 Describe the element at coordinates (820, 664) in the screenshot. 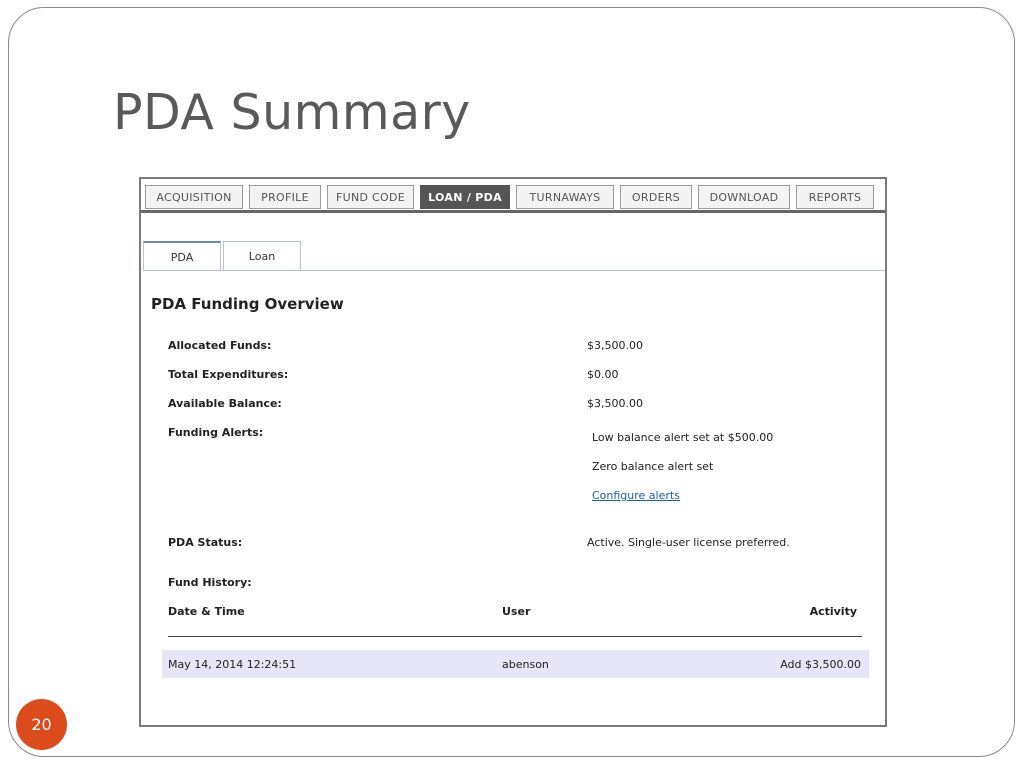

I see `row-activity: Add $3,500.00` at that location.